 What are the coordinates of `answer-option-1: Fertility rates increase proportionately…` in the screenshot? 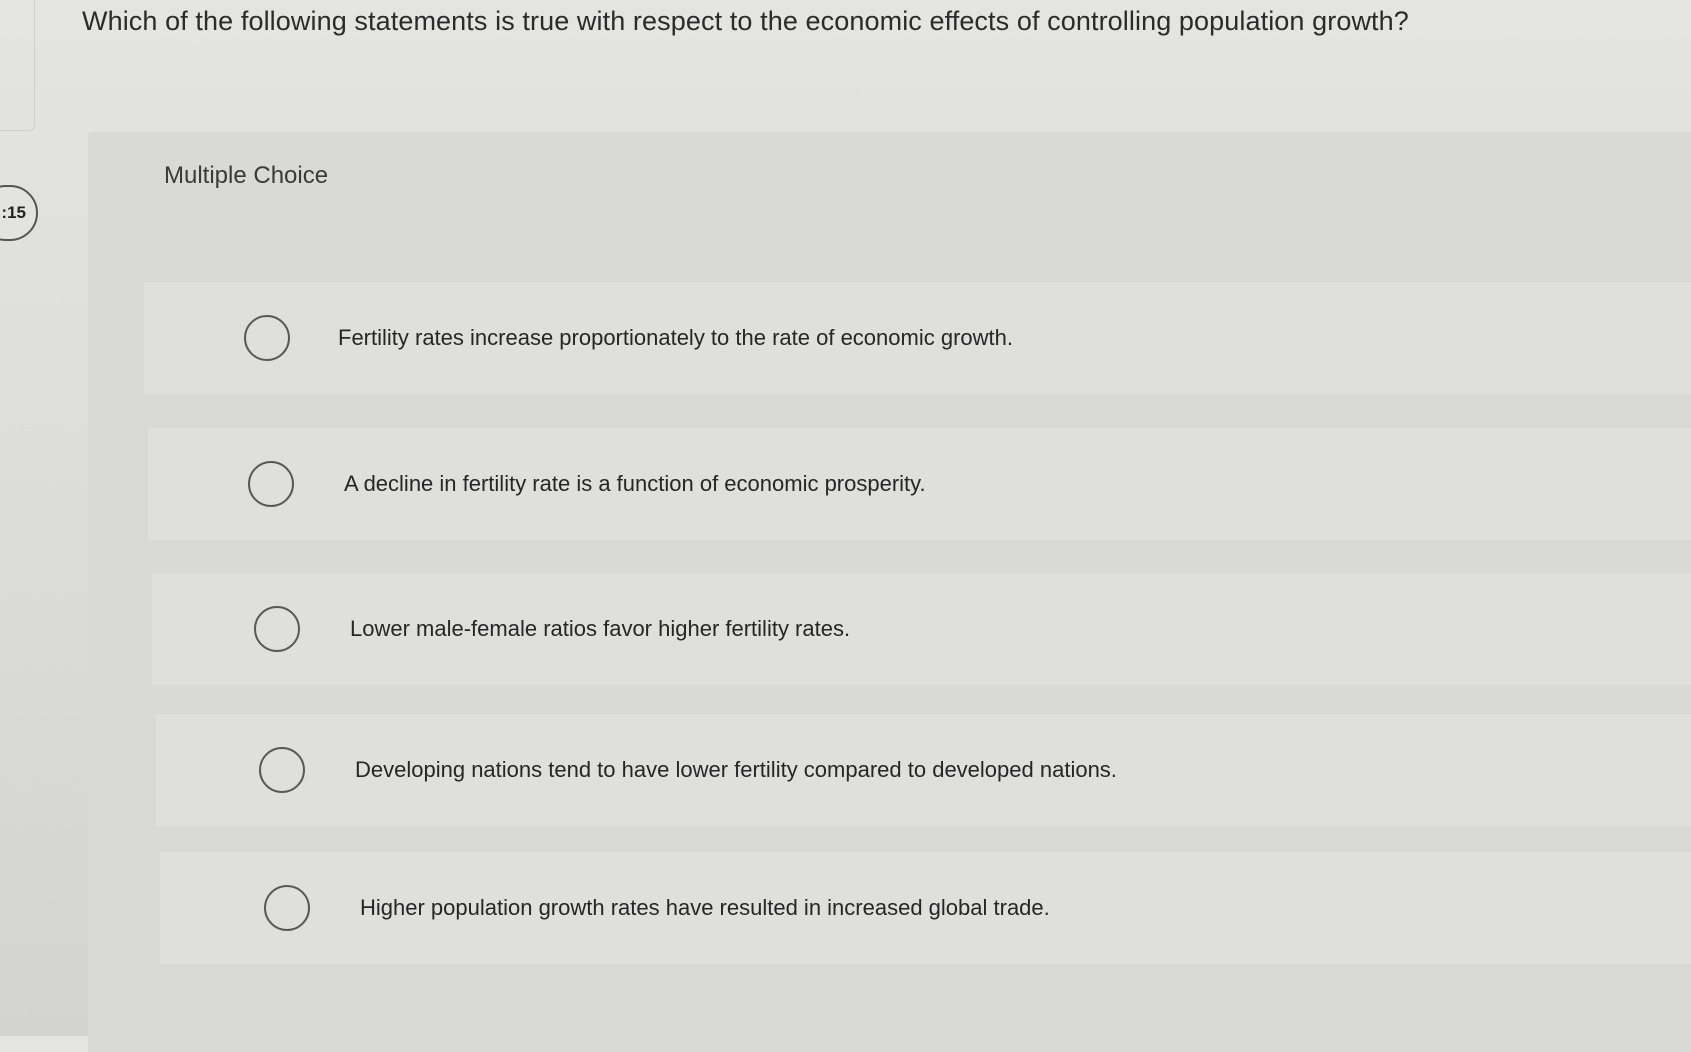 It's located at (917, 338).